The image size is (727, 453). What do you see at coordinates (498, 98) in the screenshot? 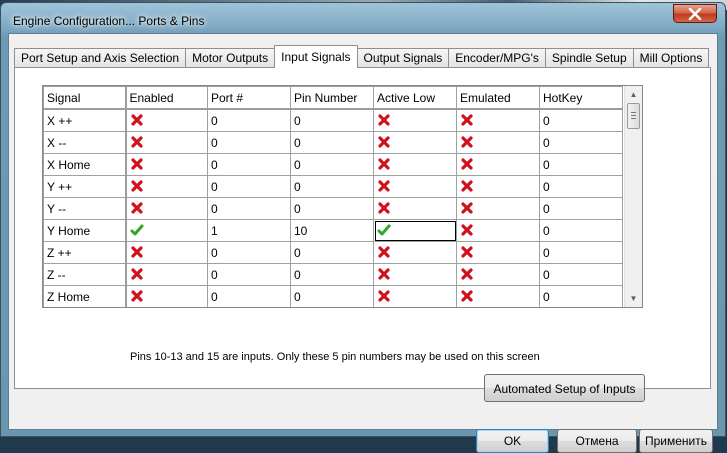
I see `column-header-emulated: Emulated` at bounding box center [498, 98].